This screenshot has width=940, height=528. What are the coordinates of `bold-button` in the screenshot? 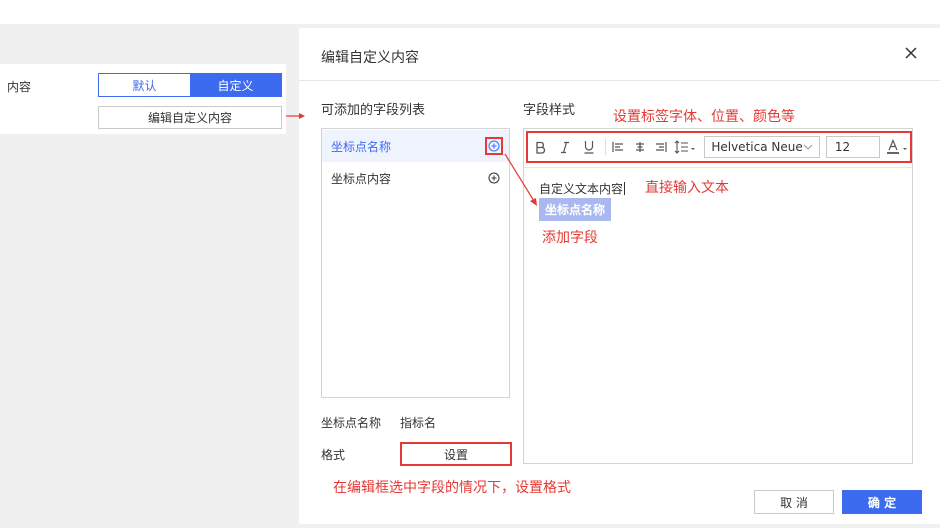 It's located at (540, 147).